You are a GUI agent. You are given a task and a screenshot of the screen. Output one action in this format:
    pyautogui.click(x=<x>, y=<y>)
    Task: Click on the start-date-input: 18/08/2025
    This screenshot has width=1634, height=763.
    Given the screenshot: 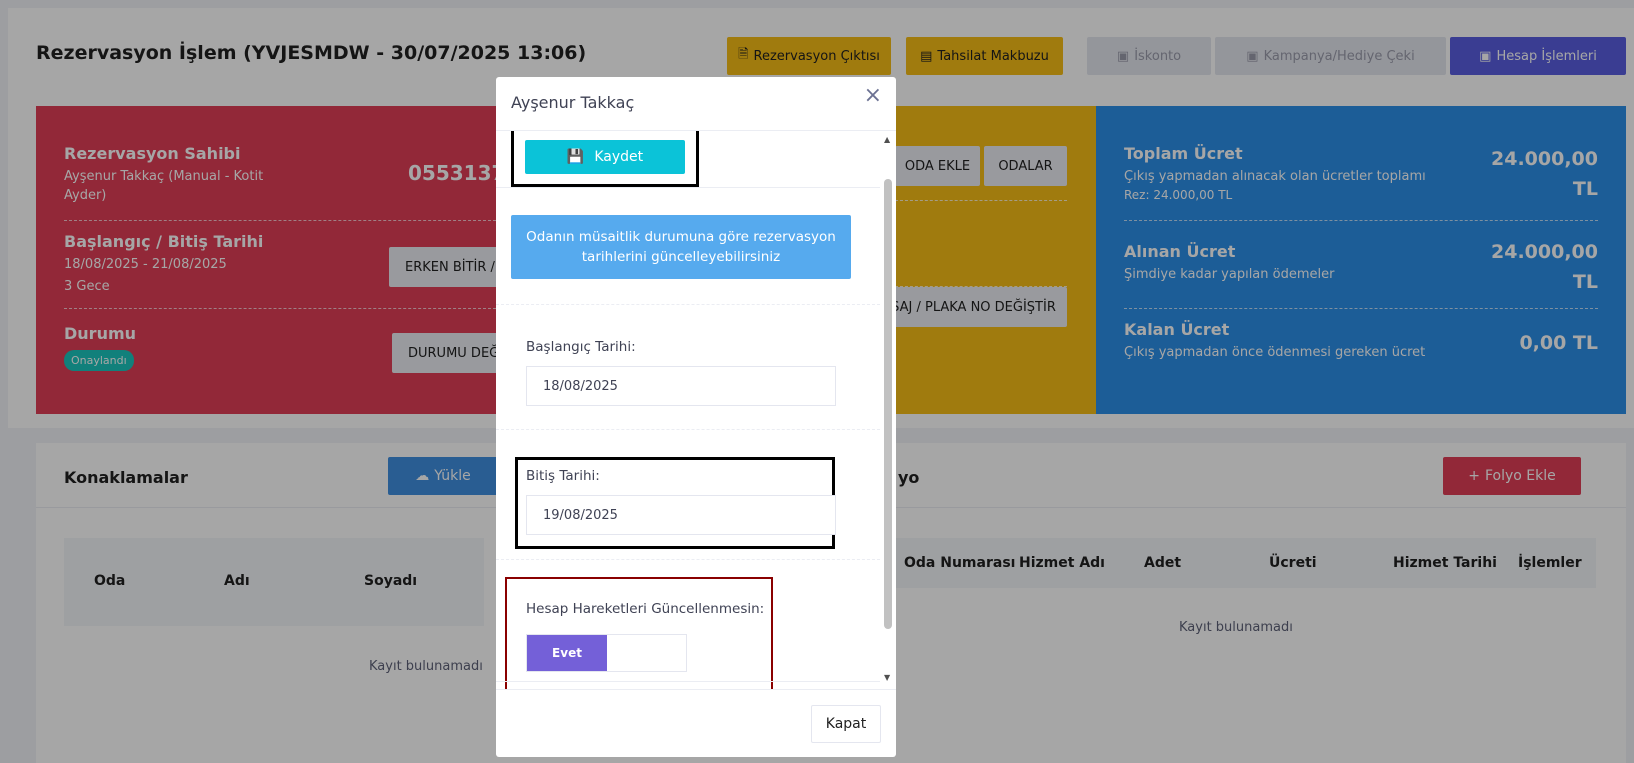 What is the action you would take?
    pyautogui.click(x=681, y=386)
    